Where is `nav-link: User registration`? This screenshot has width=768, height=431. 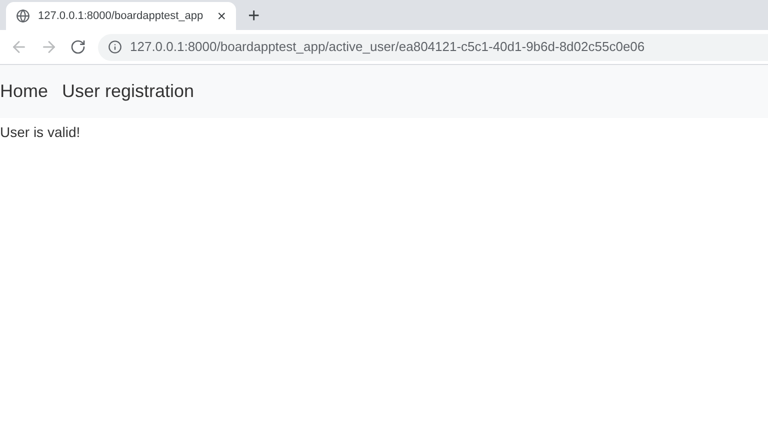
nav-link: User registration is located at coordinates (128, 91).